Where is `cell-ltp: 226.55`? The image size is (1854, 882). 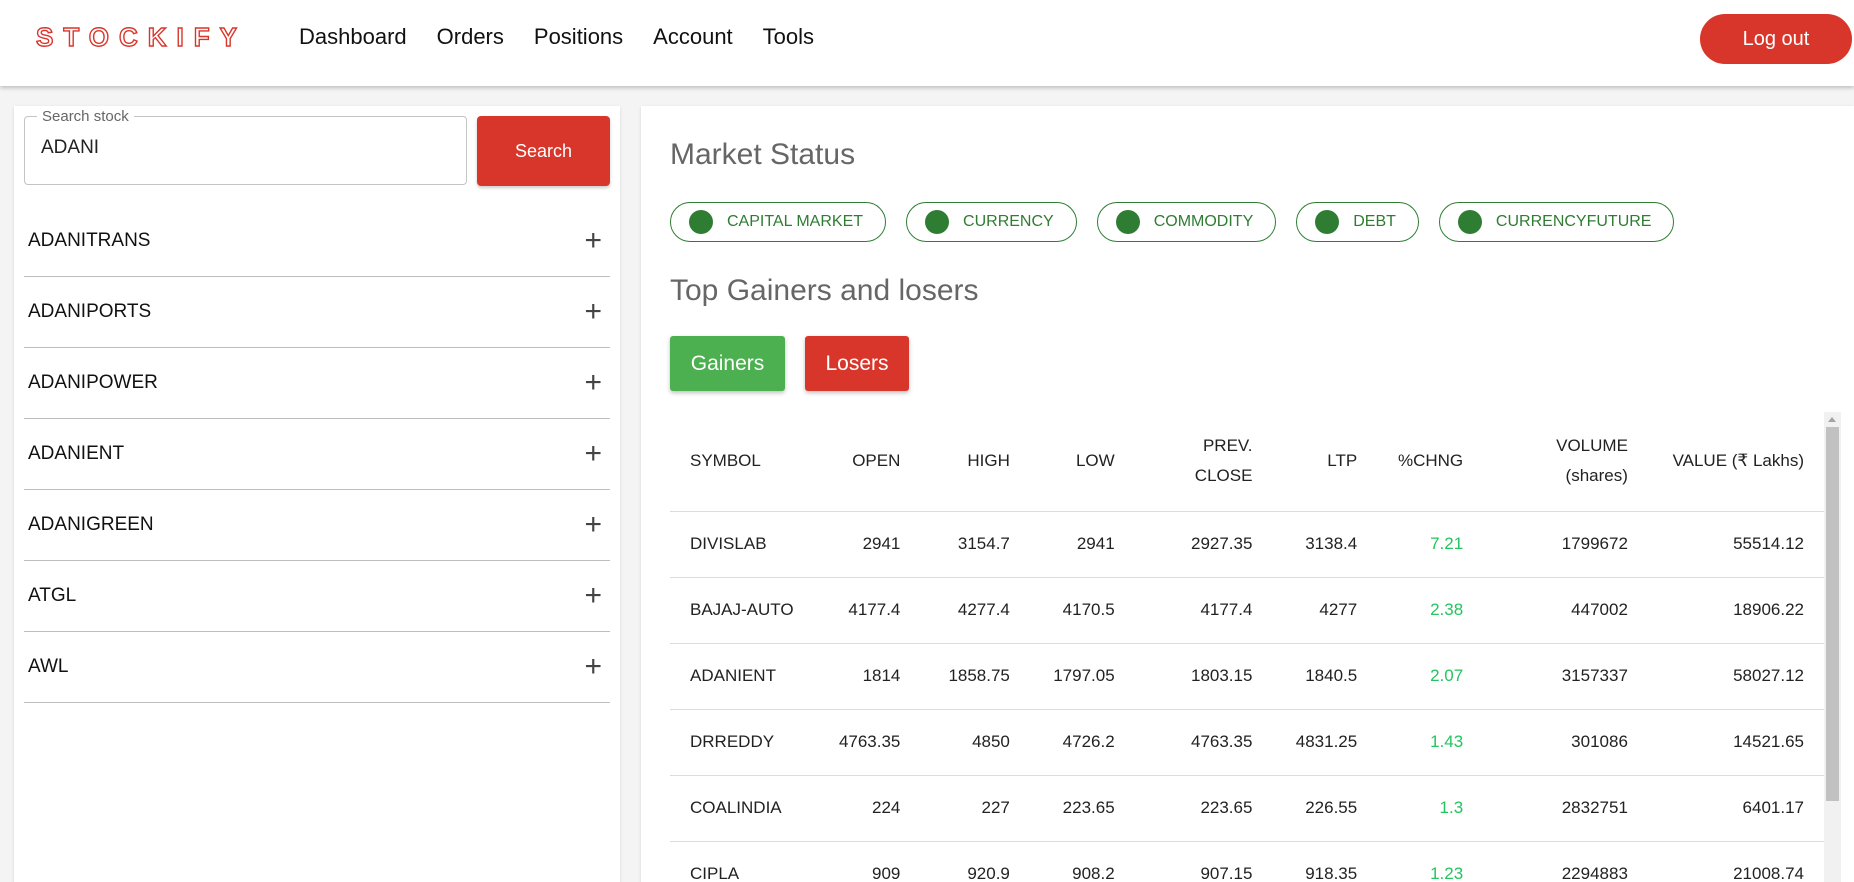 cell-ltp: 226.55 is located at coordinates (1325, 808).